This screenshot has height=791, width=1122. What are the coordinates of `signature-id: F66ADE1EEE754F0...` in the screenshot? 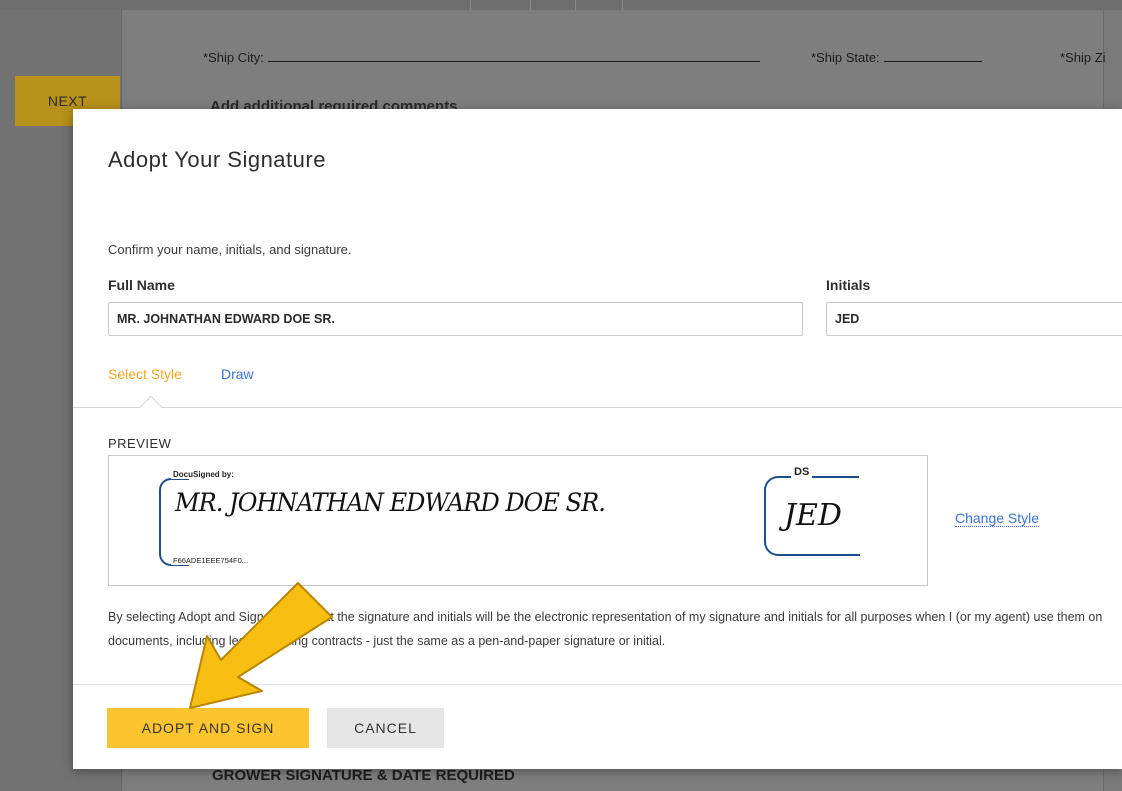 It's located at (211, 560).